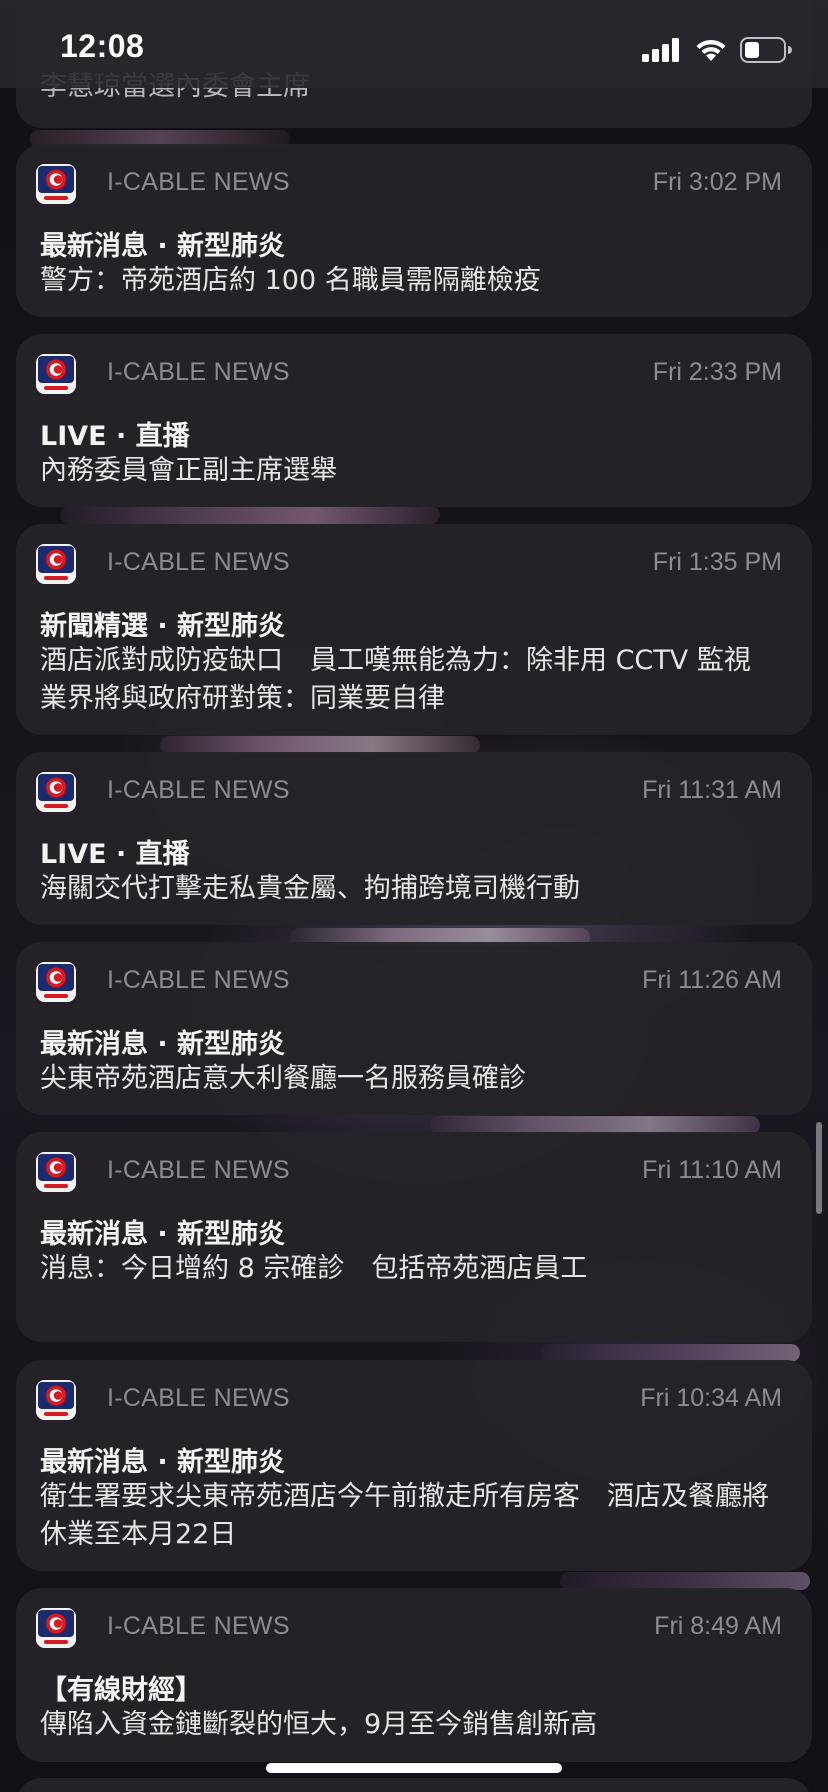 The width and height of the screenshot is (828, 1792). I want to click on notification-body: 衛生署要求尖東帝苑酒店今午前撤走所有房客 酒店及餐廳將休業至本月22日, so click(404, 1515).